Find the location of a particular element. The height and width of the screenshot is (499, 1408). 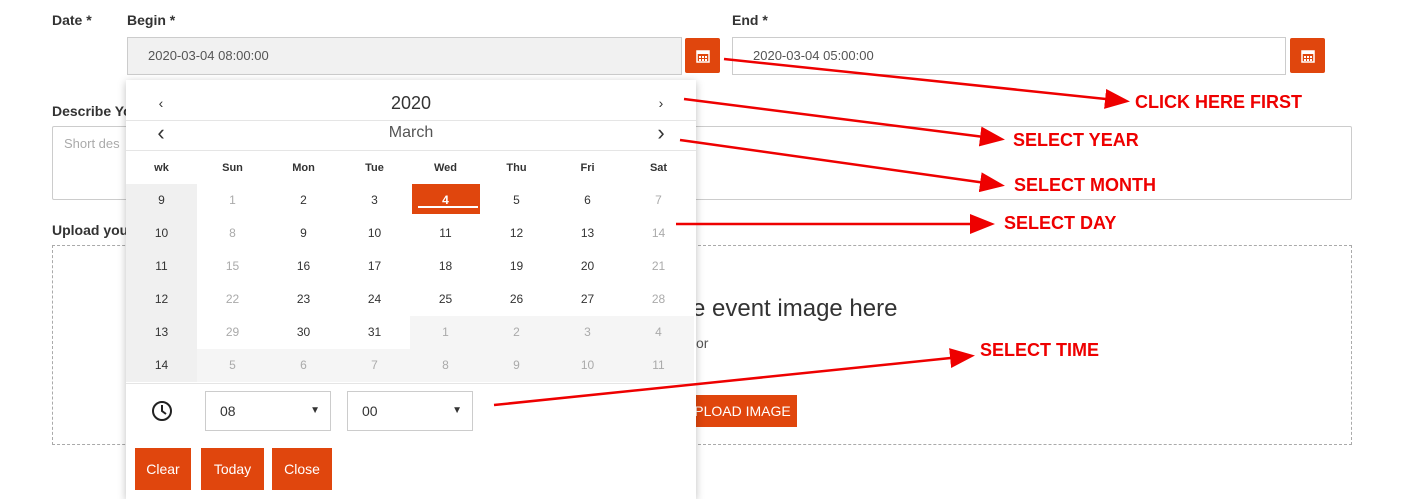

arrow-click-here-first is located at coordinates (926, 83).